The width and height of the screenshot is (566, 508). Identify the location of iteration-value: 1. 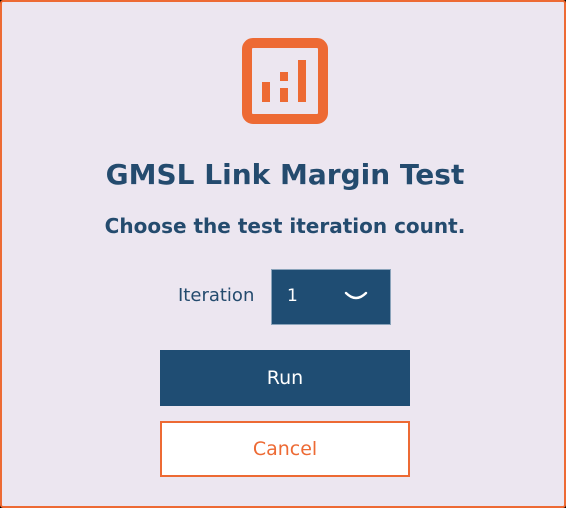
(292, 296).